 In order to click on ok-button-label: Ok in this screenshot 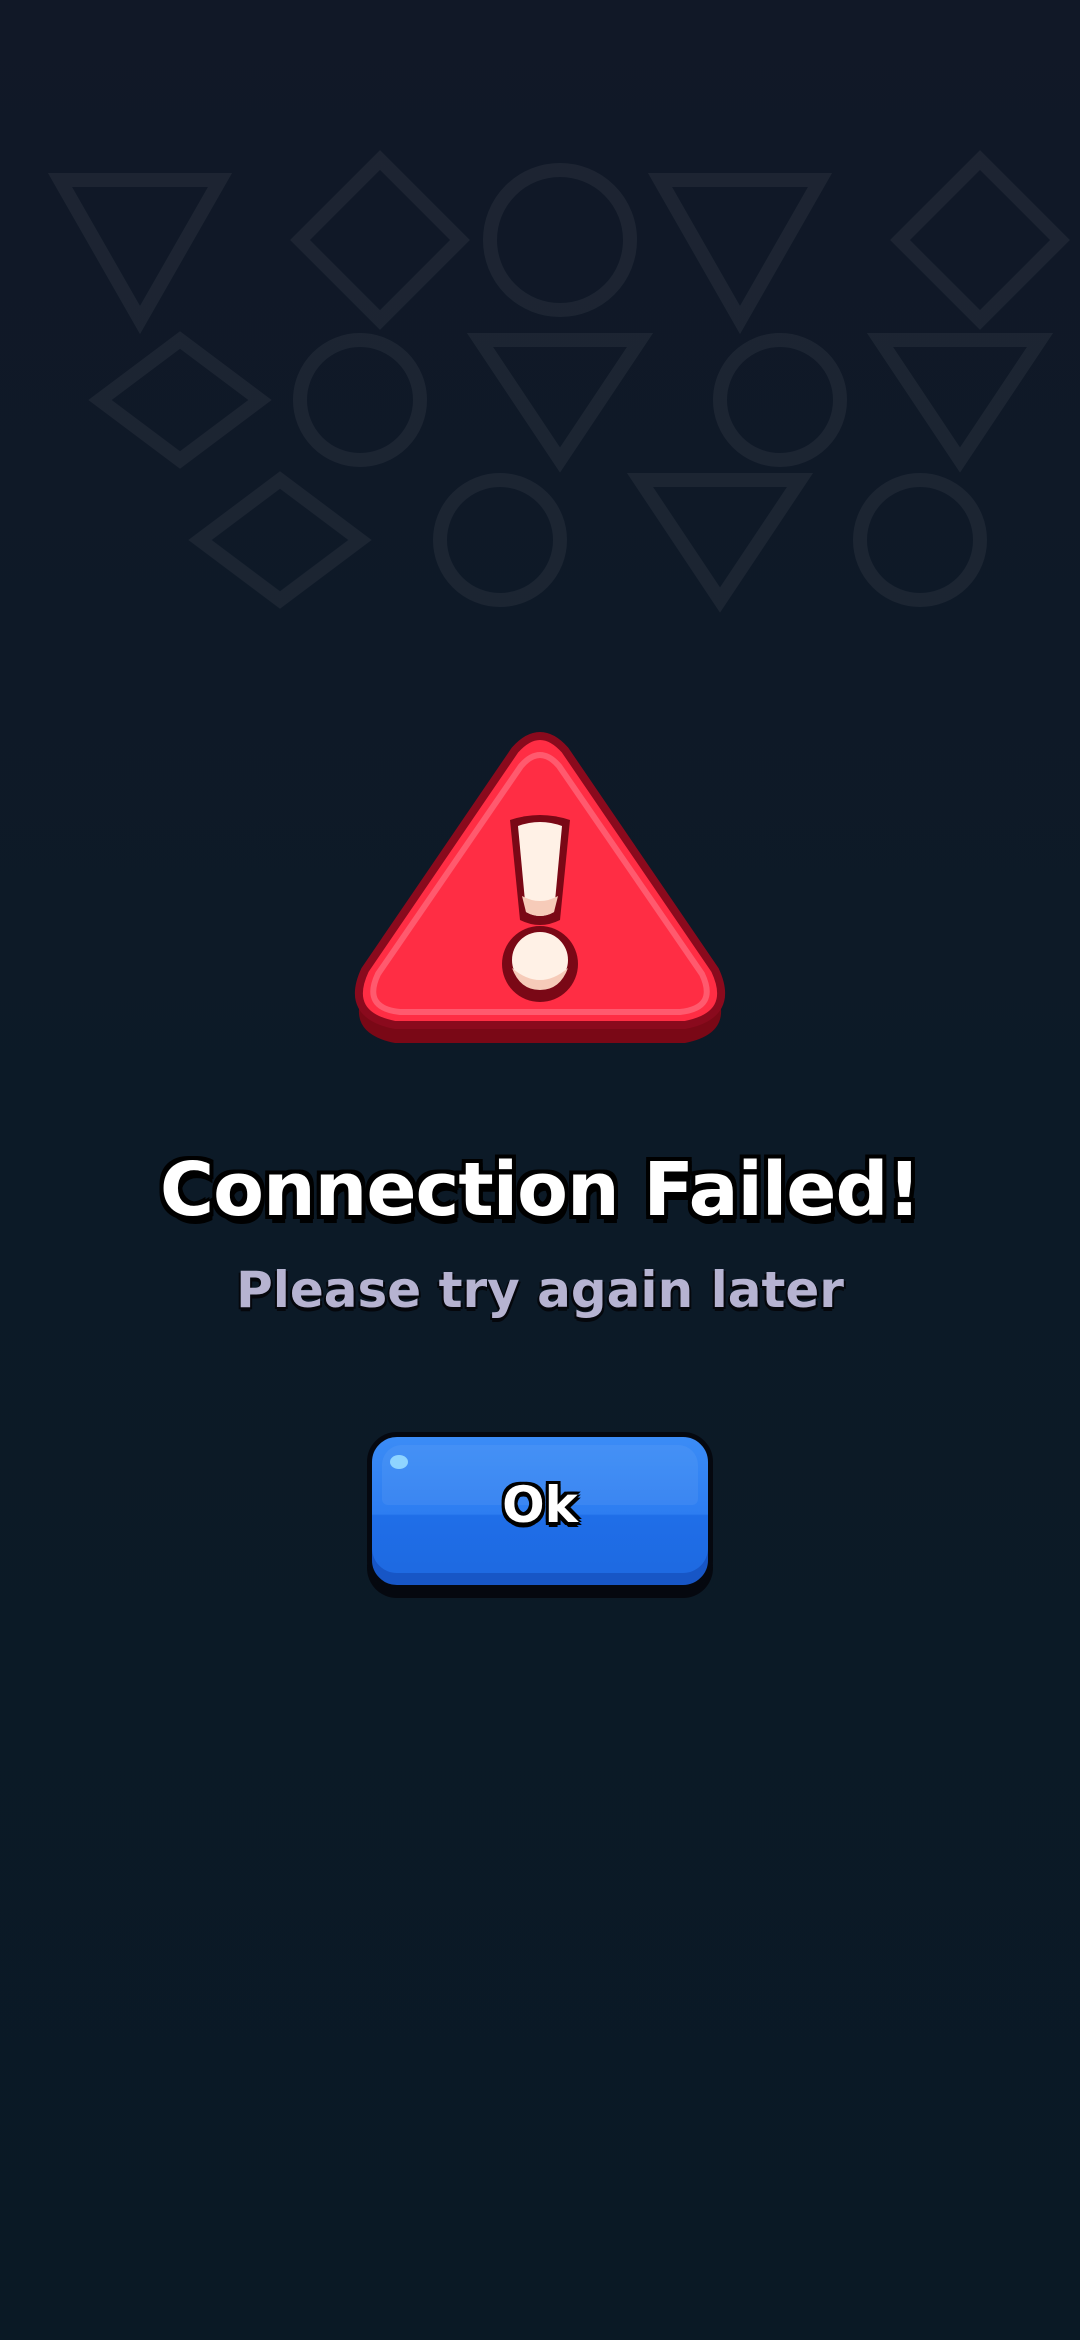, I will do `click(540, 1505)`.